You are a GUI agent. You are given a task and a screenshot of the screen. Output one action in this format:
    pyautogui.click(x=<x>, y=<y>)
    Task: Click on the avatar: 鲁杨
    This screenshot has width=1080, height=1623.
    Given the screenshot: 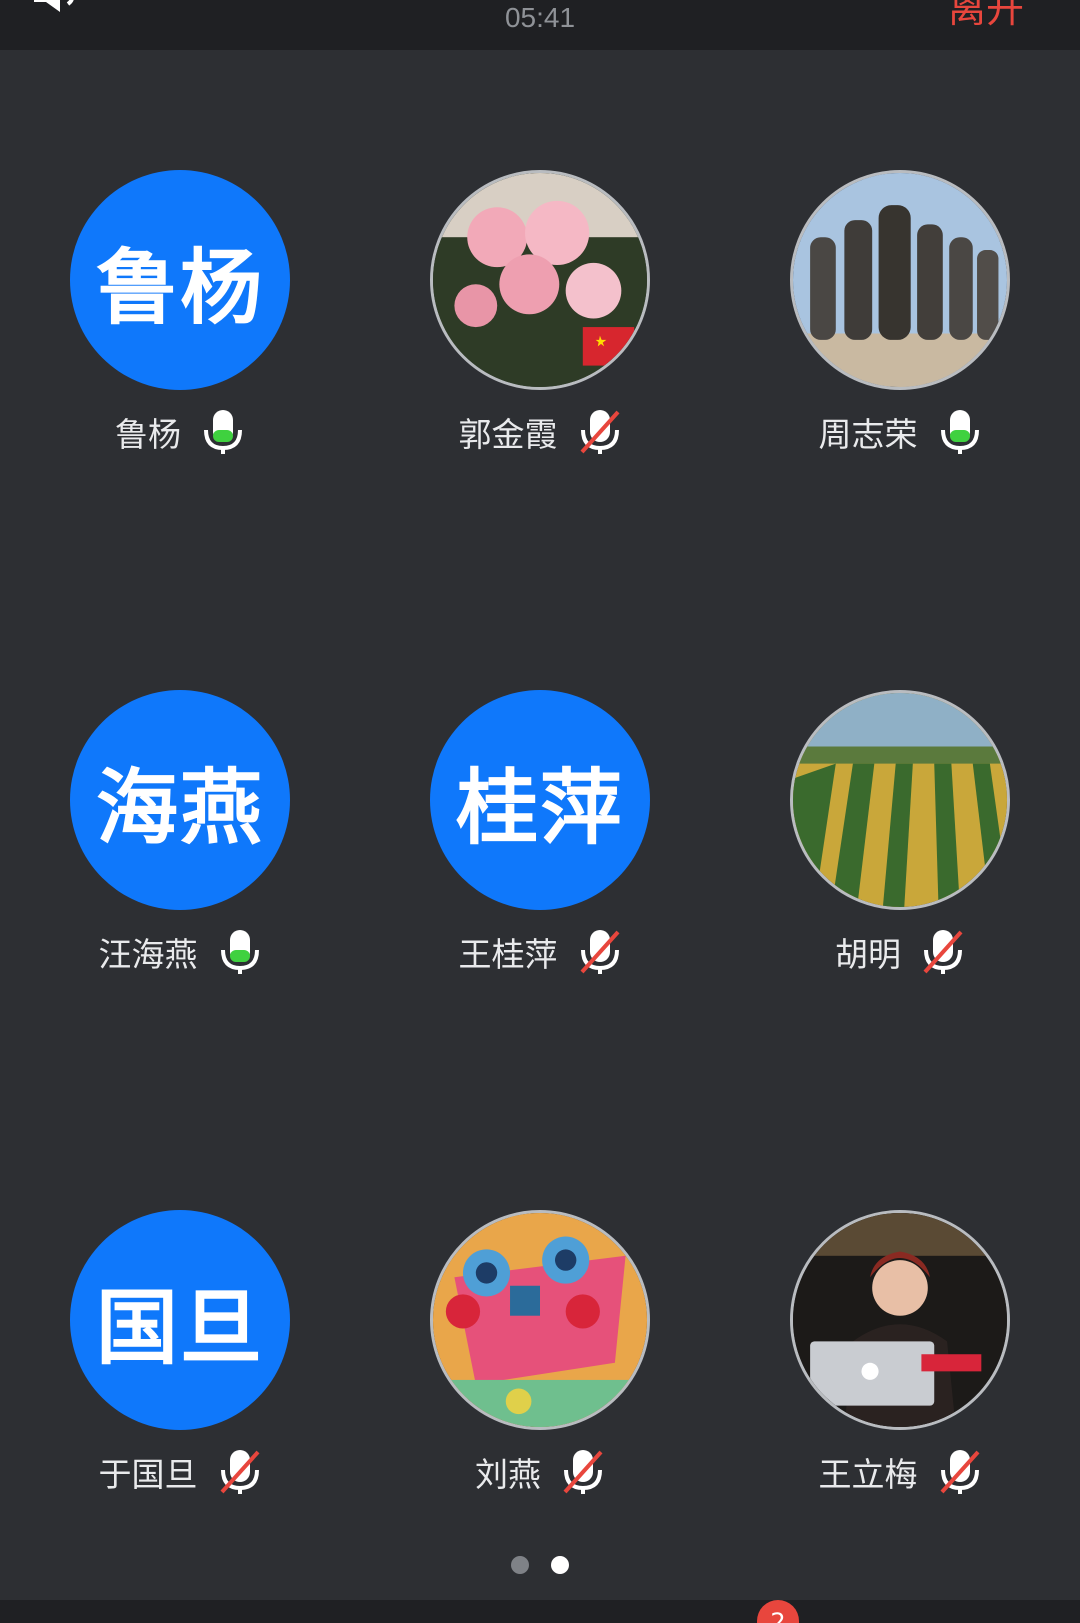 What is the action you would take?
    pyautogui.click(x=180, y=280)
    